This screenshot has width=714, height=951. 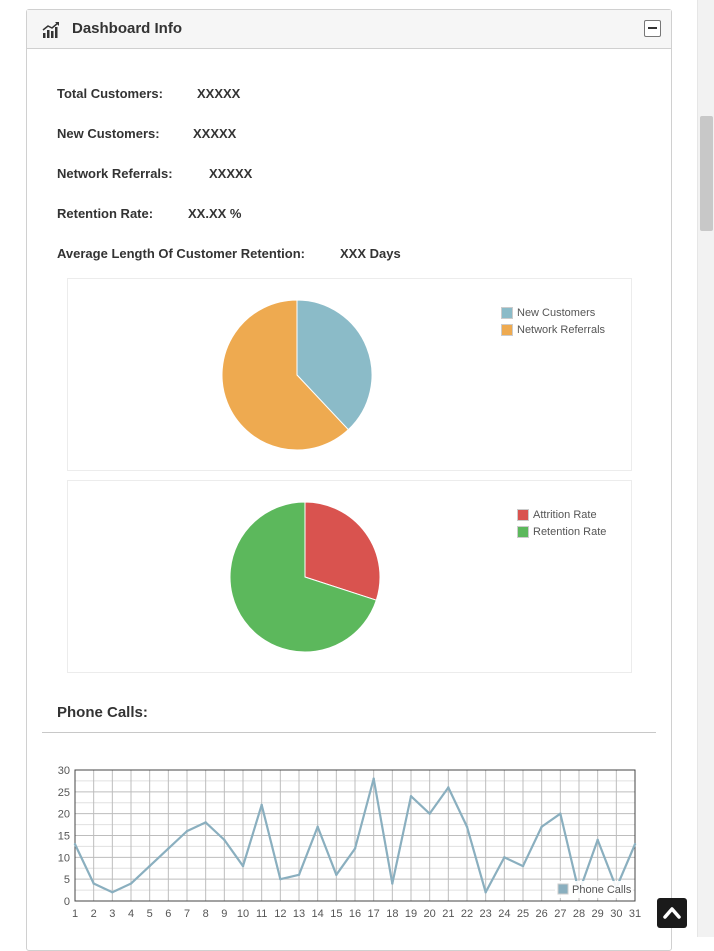 What do you see at coordinates (556, 313) in the screenshot?
I see `legend-label-new-customers: New Customers` at bounding box center [556, 313].